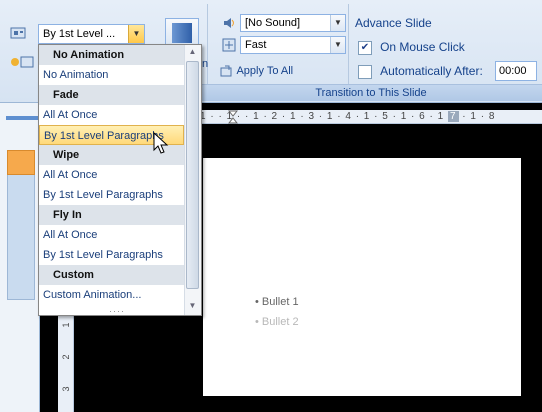  Describe the element at coordinates (66, 357) in the screenshot. I see `ruler-v-number: 2` at that location.